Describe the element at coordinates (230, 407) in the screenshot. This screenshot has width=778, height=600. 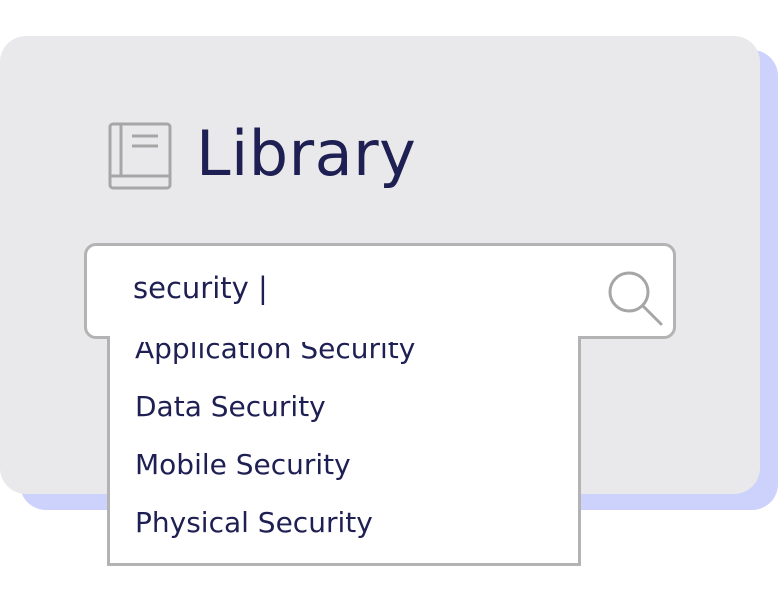
I see `suggestion-data-security: Data Security` at that location.